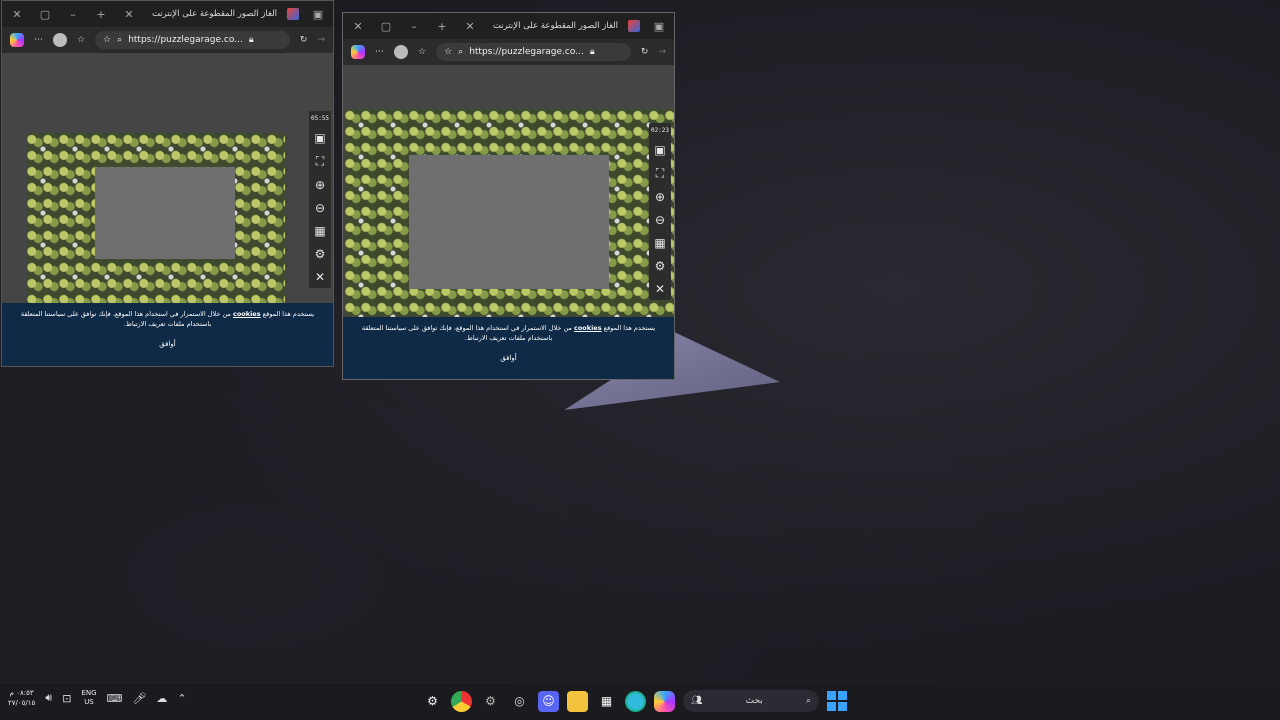 The image size is (1280, 720). What do you see at coordinates (837, 701) in the screenshot?
I see `start-button` at bounding box center [837, 701].